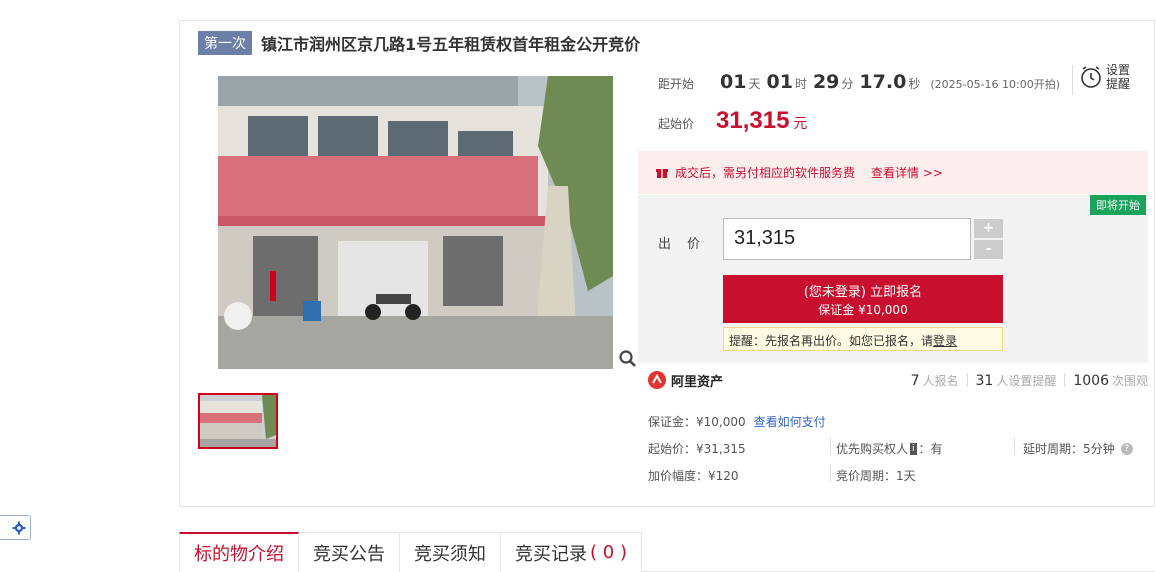 This screenshot has width=1156, height=572. Describe the element at coordinates (676, 84) in the screenshot. I see `countdown-label: 距开始` at that location.